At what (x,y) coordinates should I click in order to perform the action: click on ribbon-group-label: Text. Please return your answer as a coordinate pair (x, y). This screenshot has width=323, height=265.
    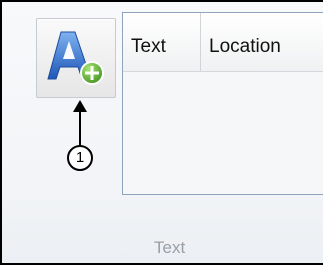
    Looking at the image, I should click on (170, 247).